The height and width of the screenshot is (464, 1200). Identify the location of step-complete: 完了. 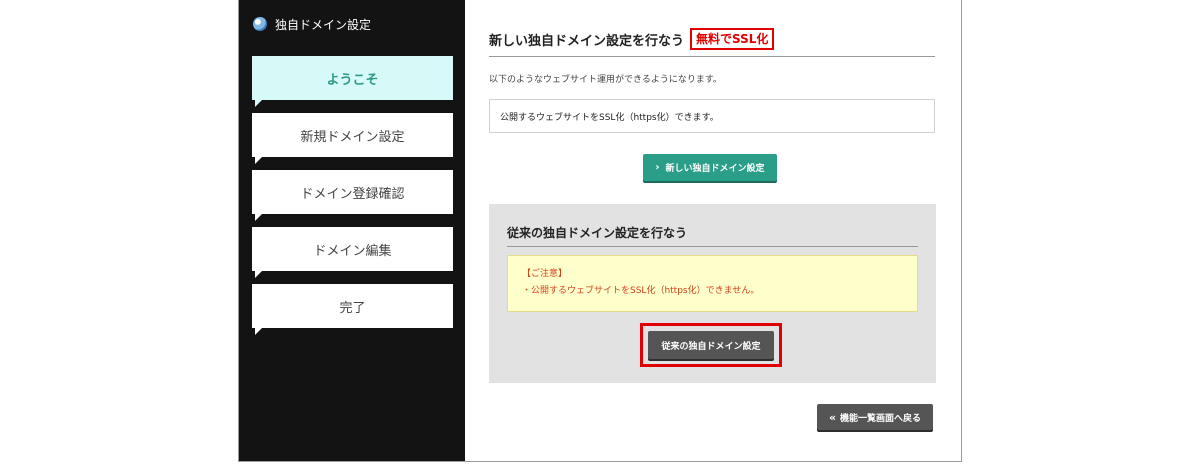
(352, 309).